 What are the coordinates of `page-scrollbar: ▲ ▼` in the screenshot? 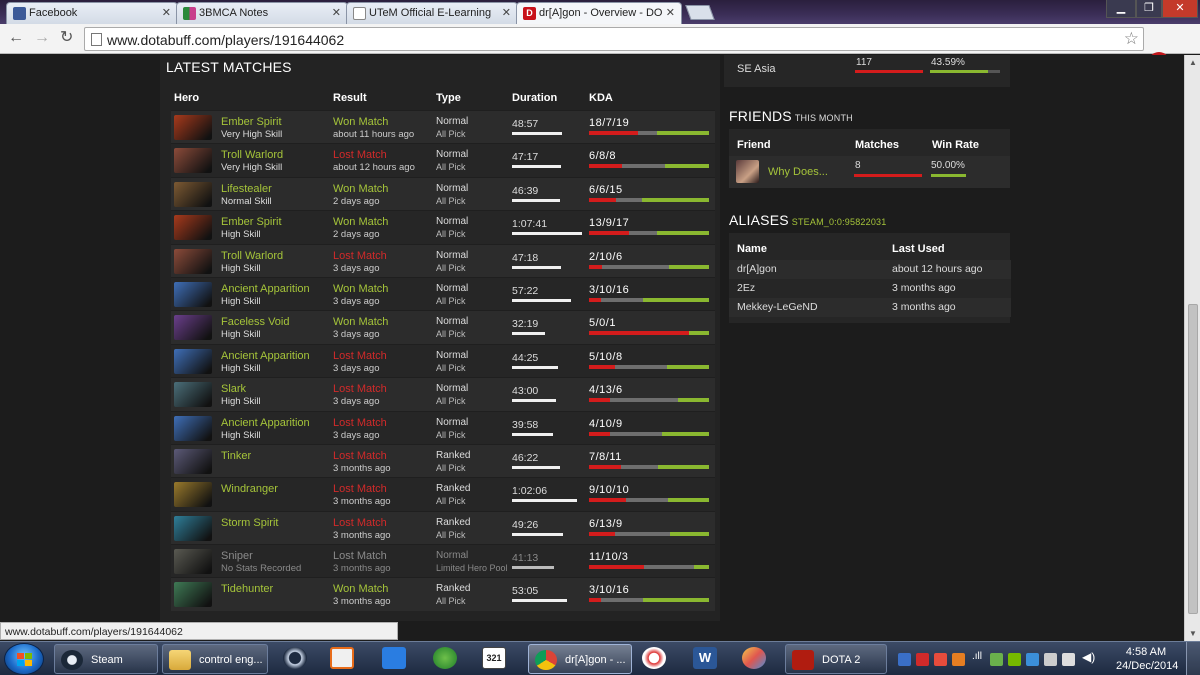 It's located at (1192, 348).